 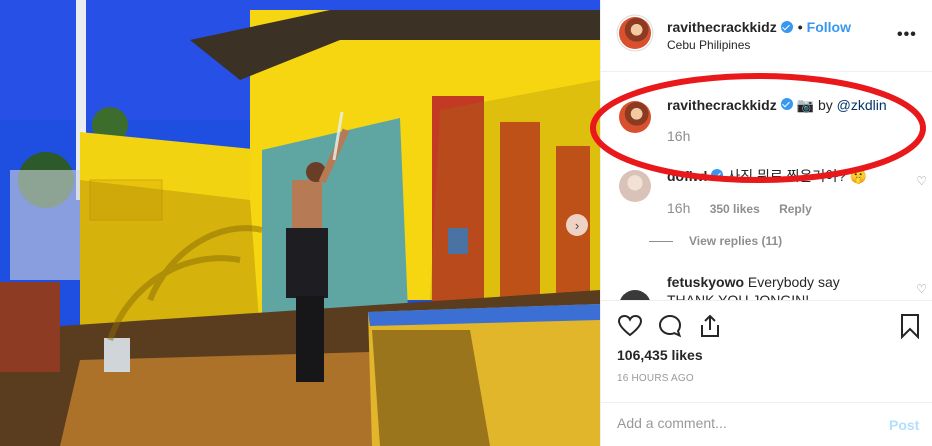 I want to click on caption-text: ravithecrackkidz 📷 by @zkdlin, so click(x=777, y=105).